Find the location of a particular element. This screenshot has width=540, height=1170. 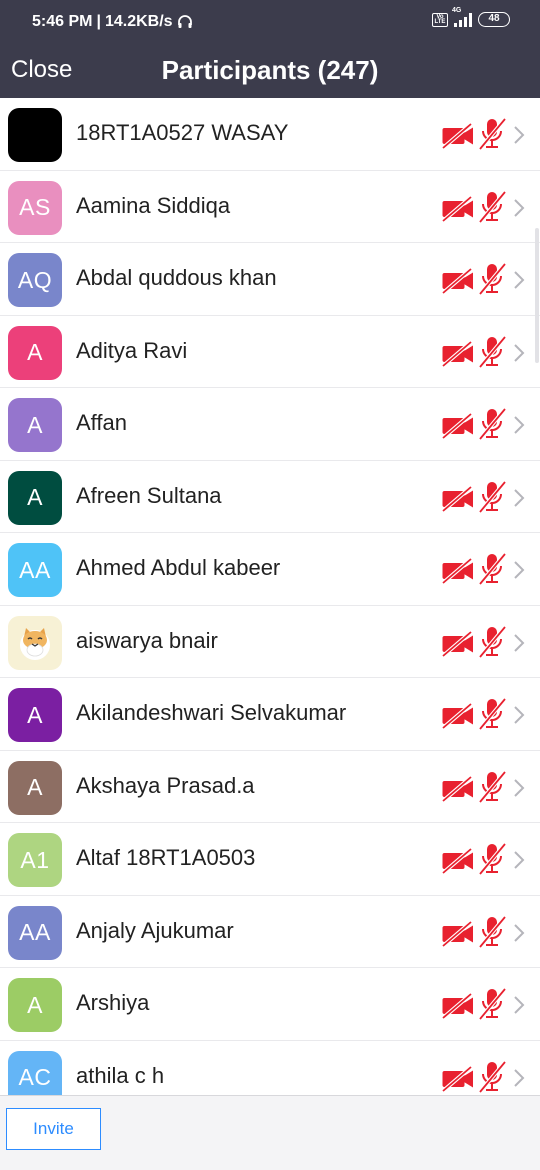

participant-name: athila c h is located at coordinates (120, 1075).